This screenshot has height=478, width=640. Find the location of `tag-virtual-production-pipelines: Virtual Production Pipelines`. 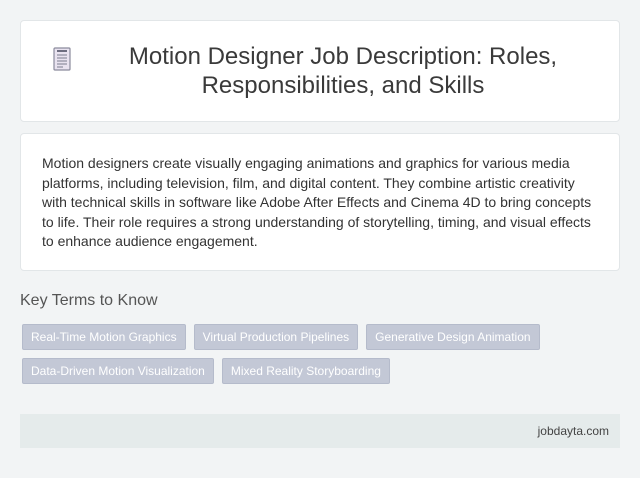

tag-virtual-production-pipelines: Virtual Production Pipelines is located at coordinates (276, 337).